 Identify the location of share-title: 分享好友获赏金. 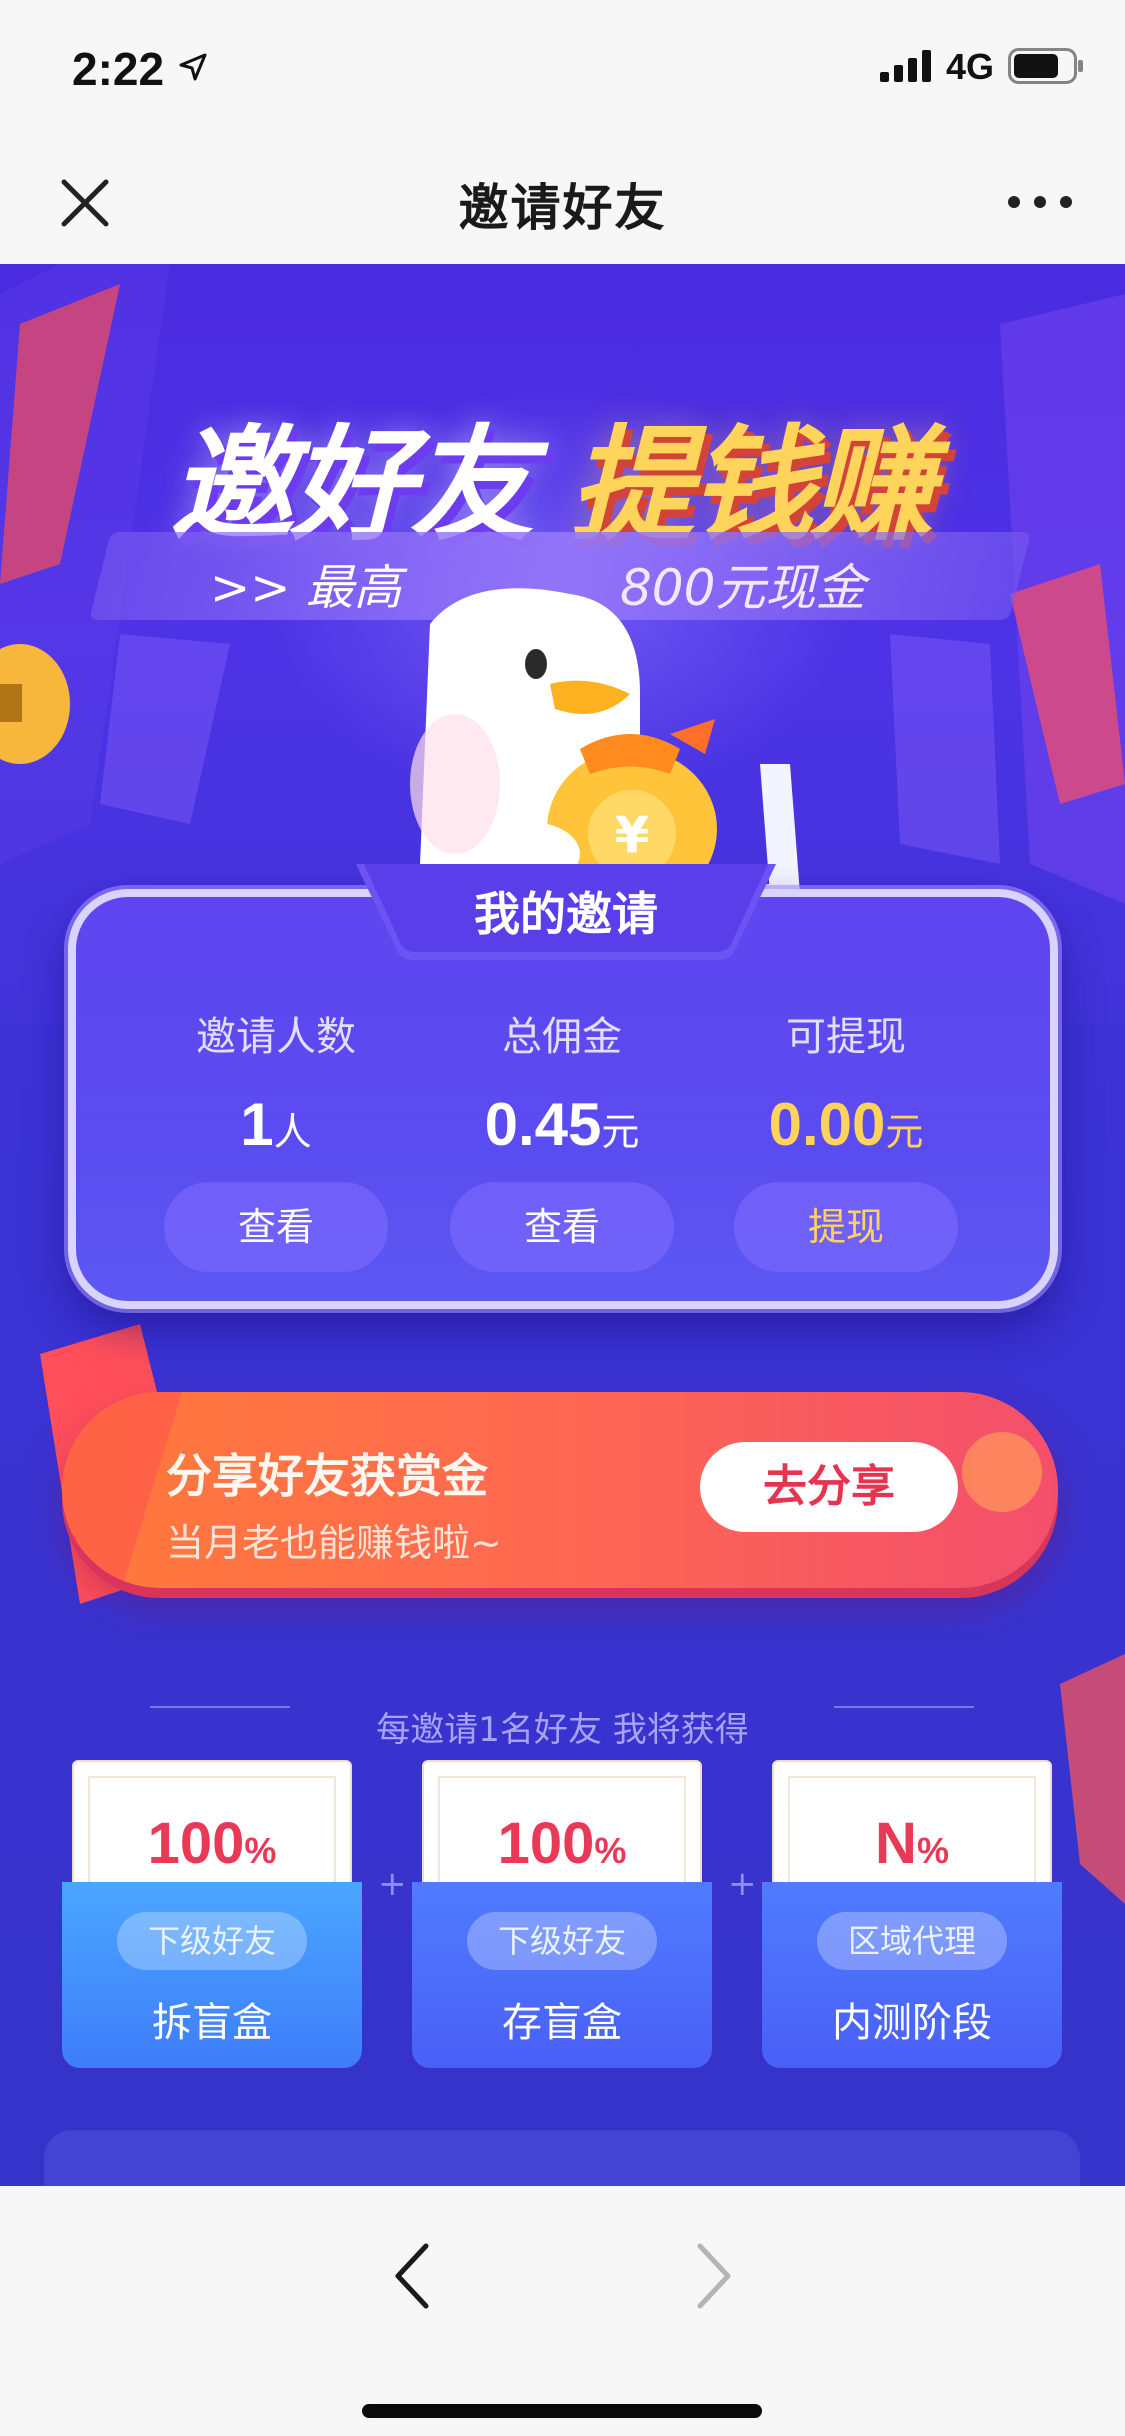
(327, 1476).